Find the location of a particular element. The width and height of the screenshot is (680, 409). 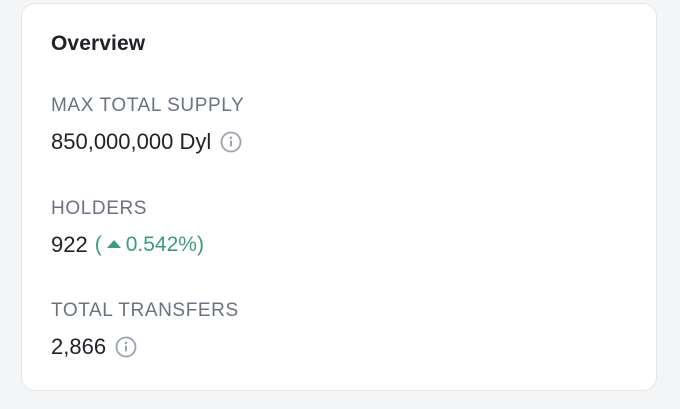

holders-value: 922 is located at coordinates (69, 244).